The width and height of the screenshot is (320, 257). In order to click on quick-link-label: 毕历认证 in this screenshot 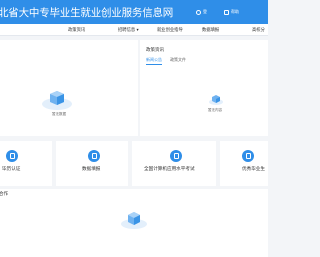, I will do `click(11, 169)`.